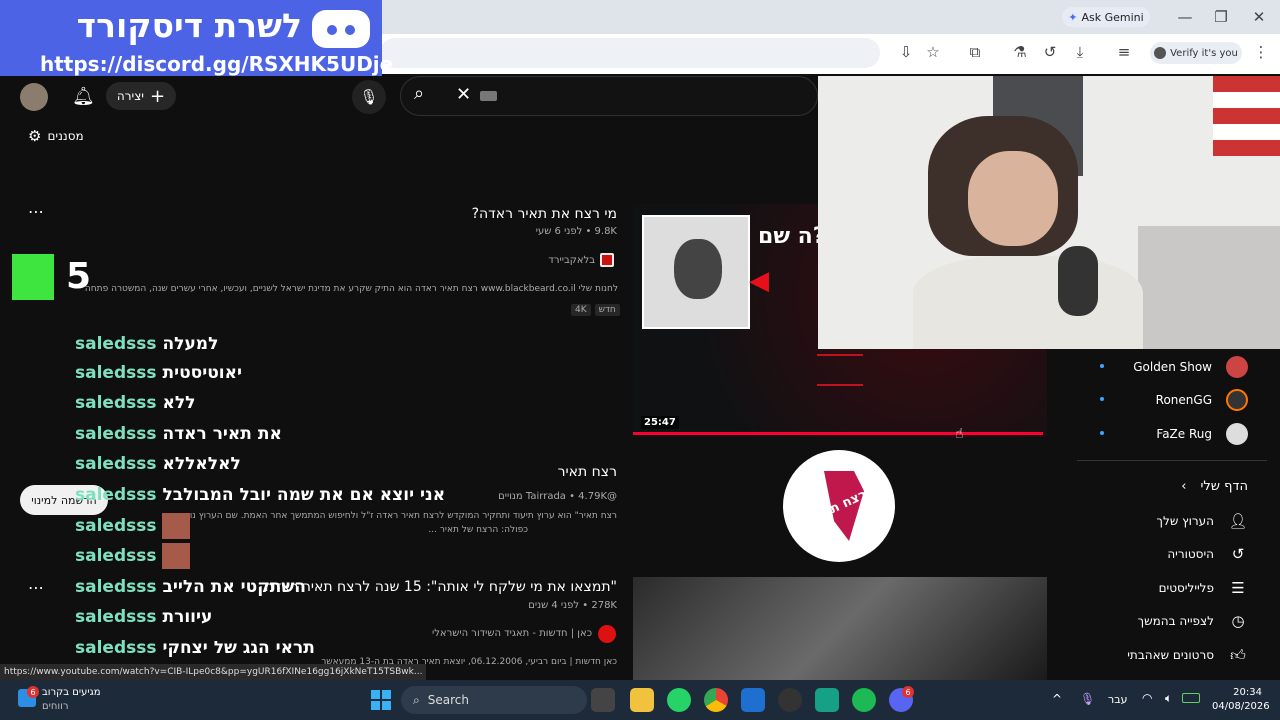 This screenshot has height=720, width=1280. Describe the element at coordinates (679, 700) in the screenshot. I see `whatsapp-icon` at that location.